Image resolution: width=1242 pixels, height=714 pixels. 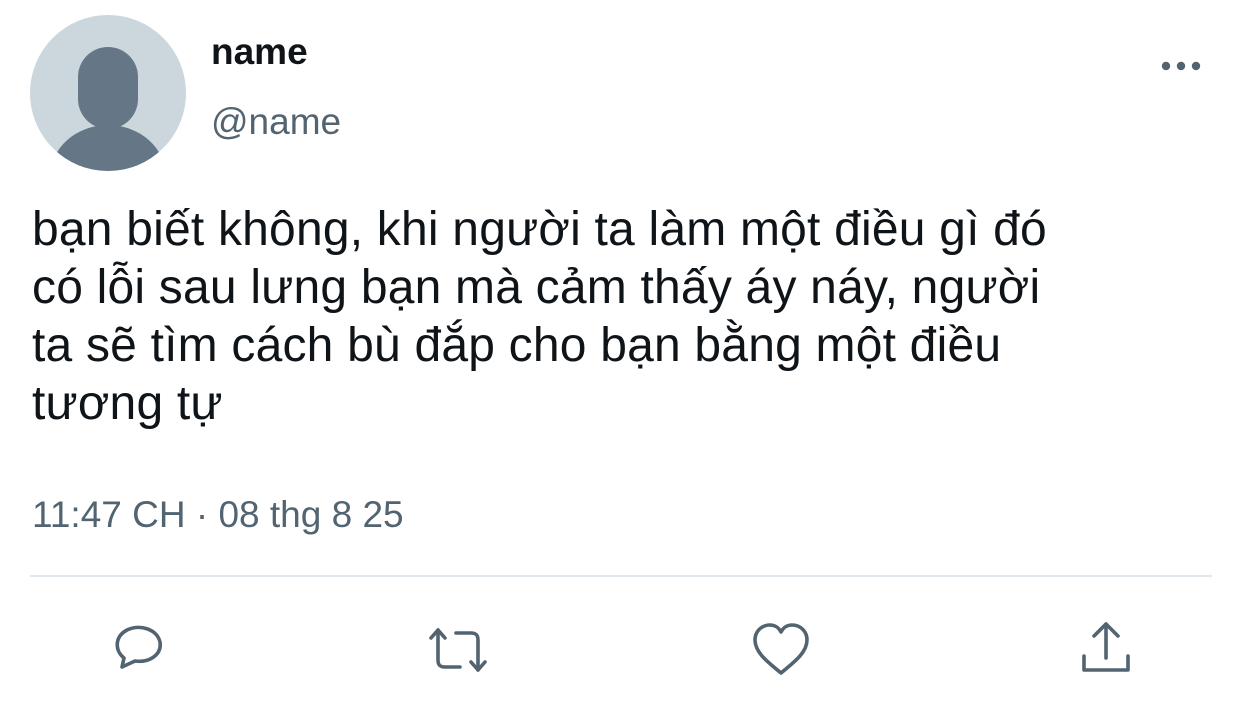 I want to click on author-handle: @name, so click(x=276, y=122).